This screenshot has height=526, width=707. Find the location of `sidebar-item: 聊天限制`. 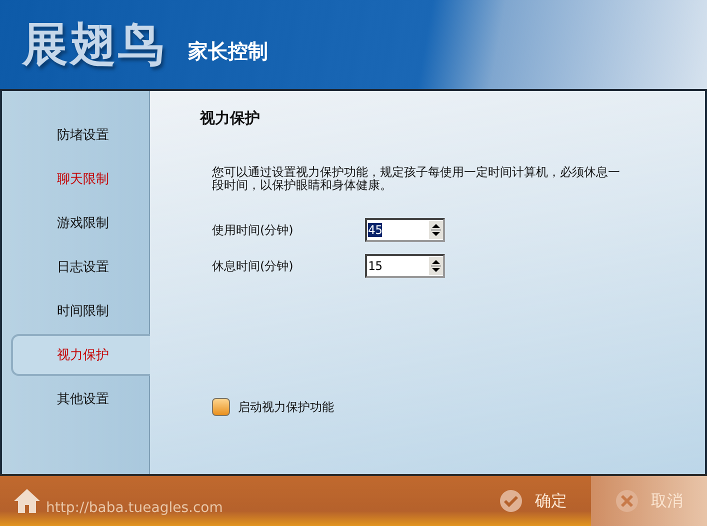

sidebar-item: 聊天限制 is located at coordinates (80, 179).